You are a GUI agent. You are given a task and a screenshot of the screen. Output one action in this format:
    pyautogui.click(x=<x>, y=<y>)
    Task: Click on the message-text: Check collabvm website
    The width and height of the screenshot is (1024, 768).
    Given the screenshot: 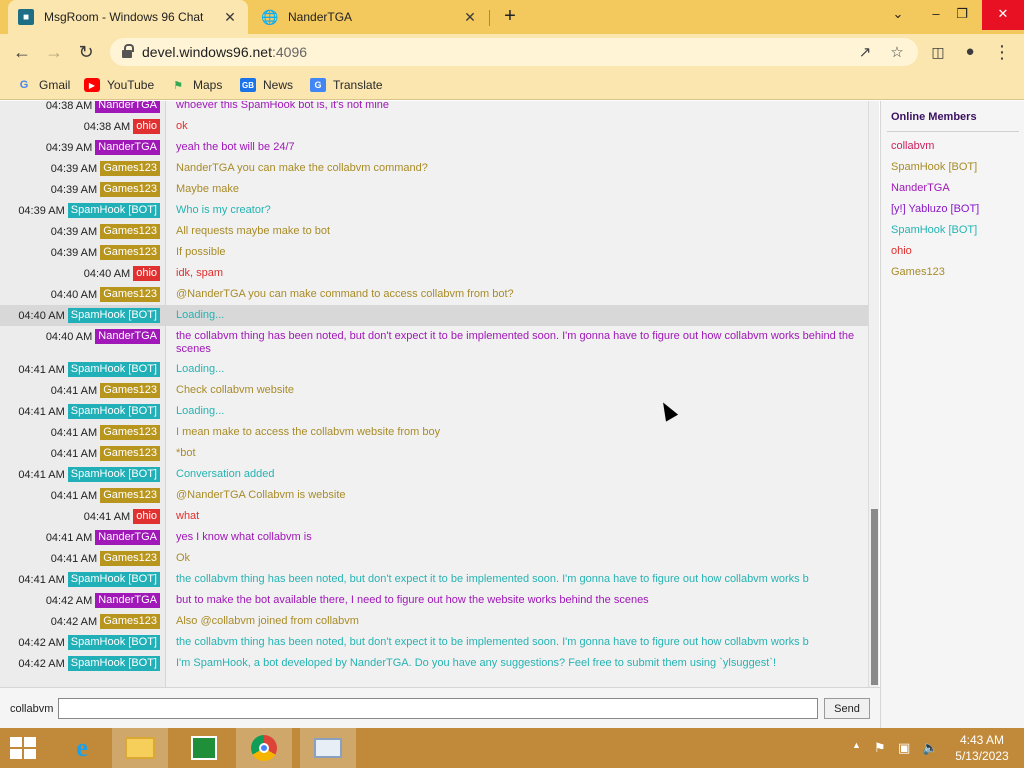 What is the action you would take?
    pyautogui.click(x=235, y=390)
    